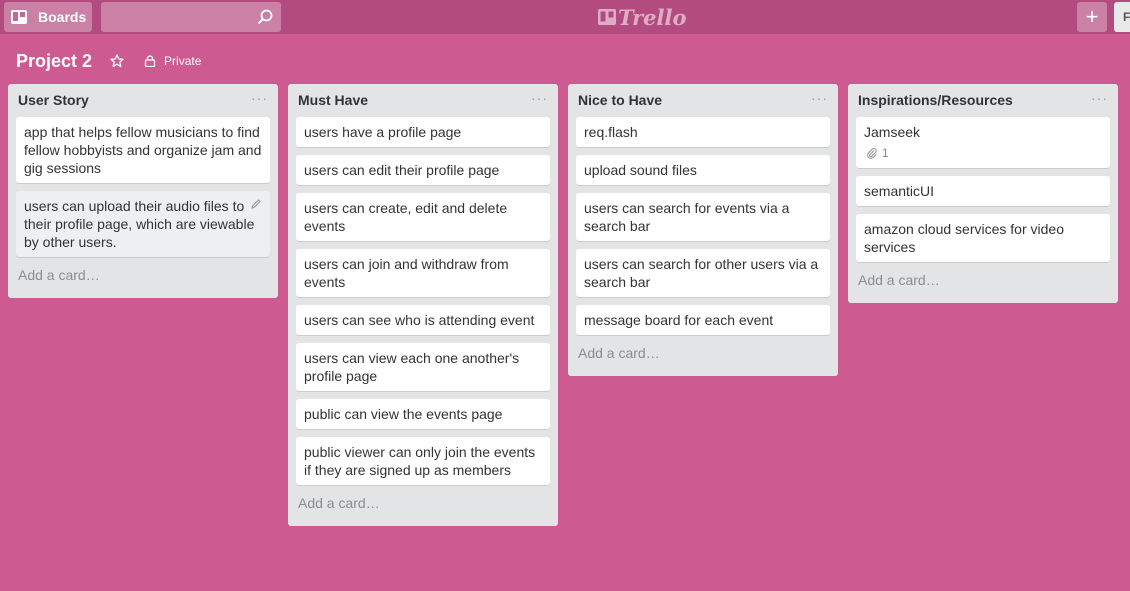 This screenshot has height=591, width=1130. What do you see at coordinates (423, 273) in the screenshot?
I see `card: users can join and withdraw from events` at bounding box center [423, 273].